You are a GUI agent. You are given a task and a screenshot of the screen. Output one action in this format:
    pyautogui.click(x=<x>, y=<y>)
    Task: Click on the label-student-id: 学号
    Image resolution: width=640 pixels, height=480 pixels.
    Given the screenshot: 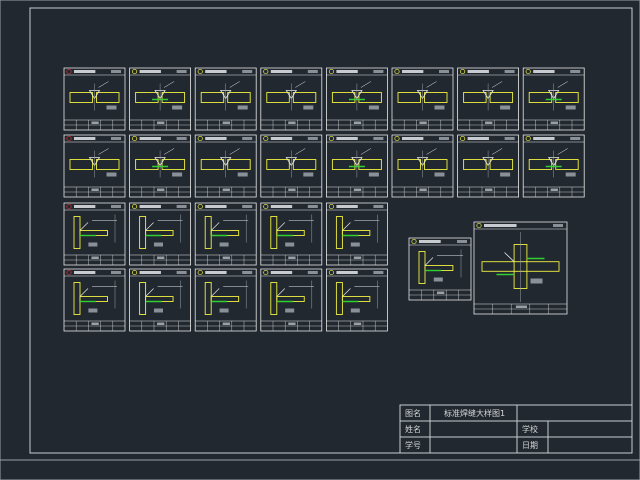 What is the action you would take?
    pyautogui.click(x=413, y=445)
    